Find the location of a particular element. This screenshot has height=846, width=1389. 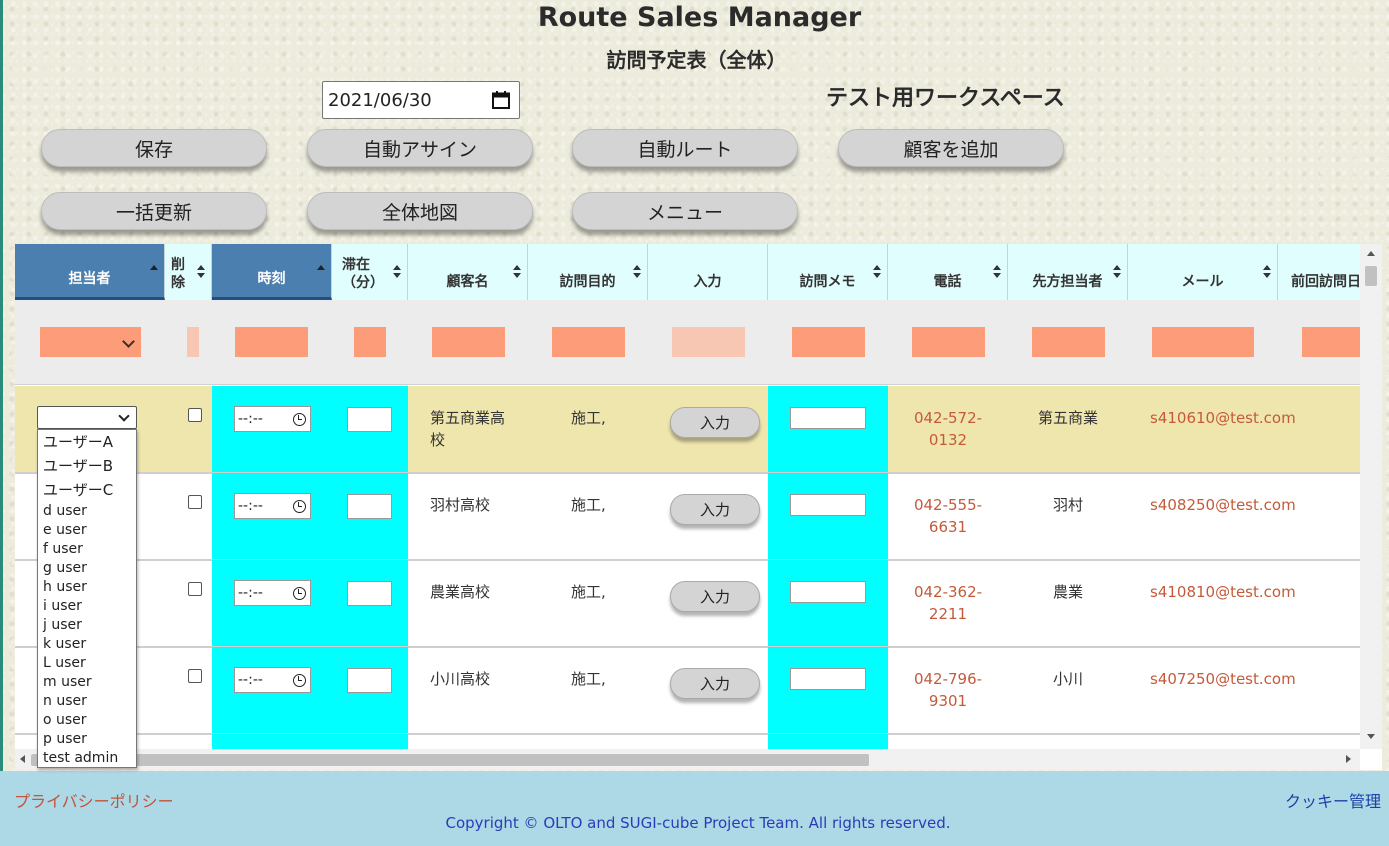

filter-delete-input is located at coordinates (193, 342).